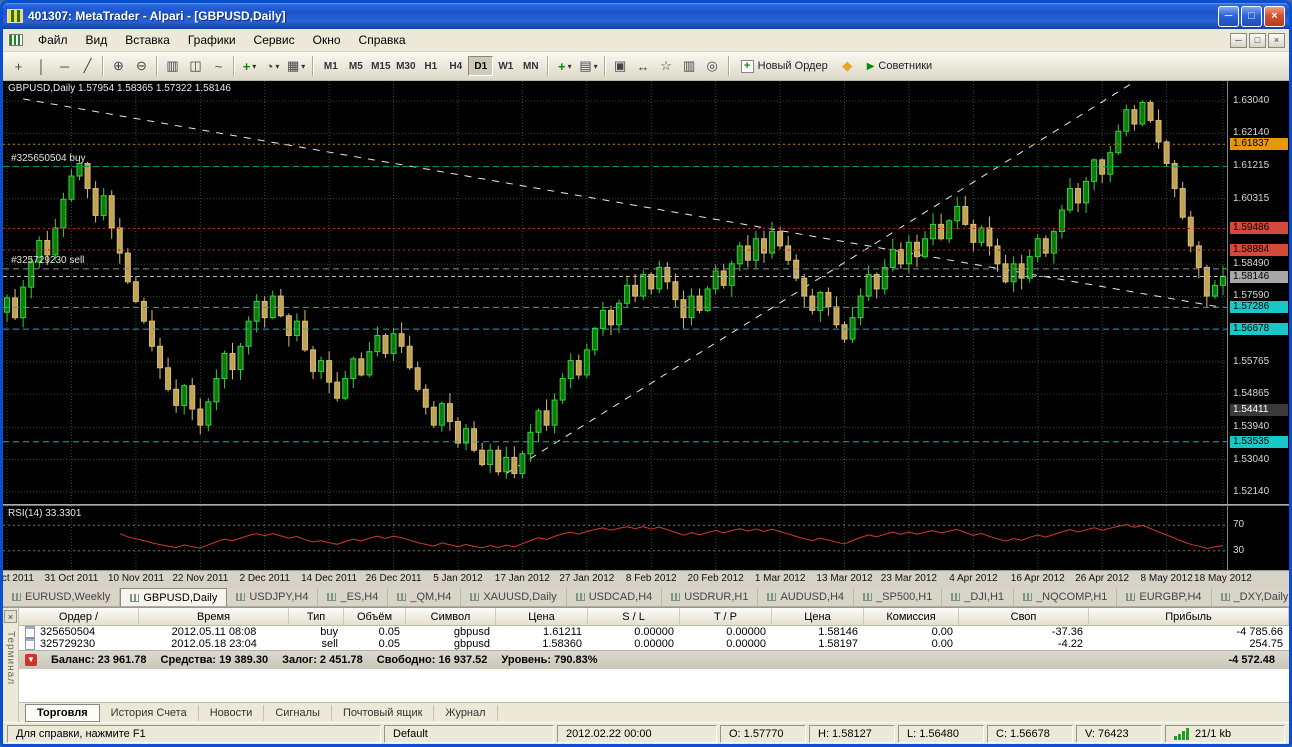 The image size is (1292, 747). I want to click on chart-tab-xauusd-daily: XAUUSD,Daily, so click(514, 597).